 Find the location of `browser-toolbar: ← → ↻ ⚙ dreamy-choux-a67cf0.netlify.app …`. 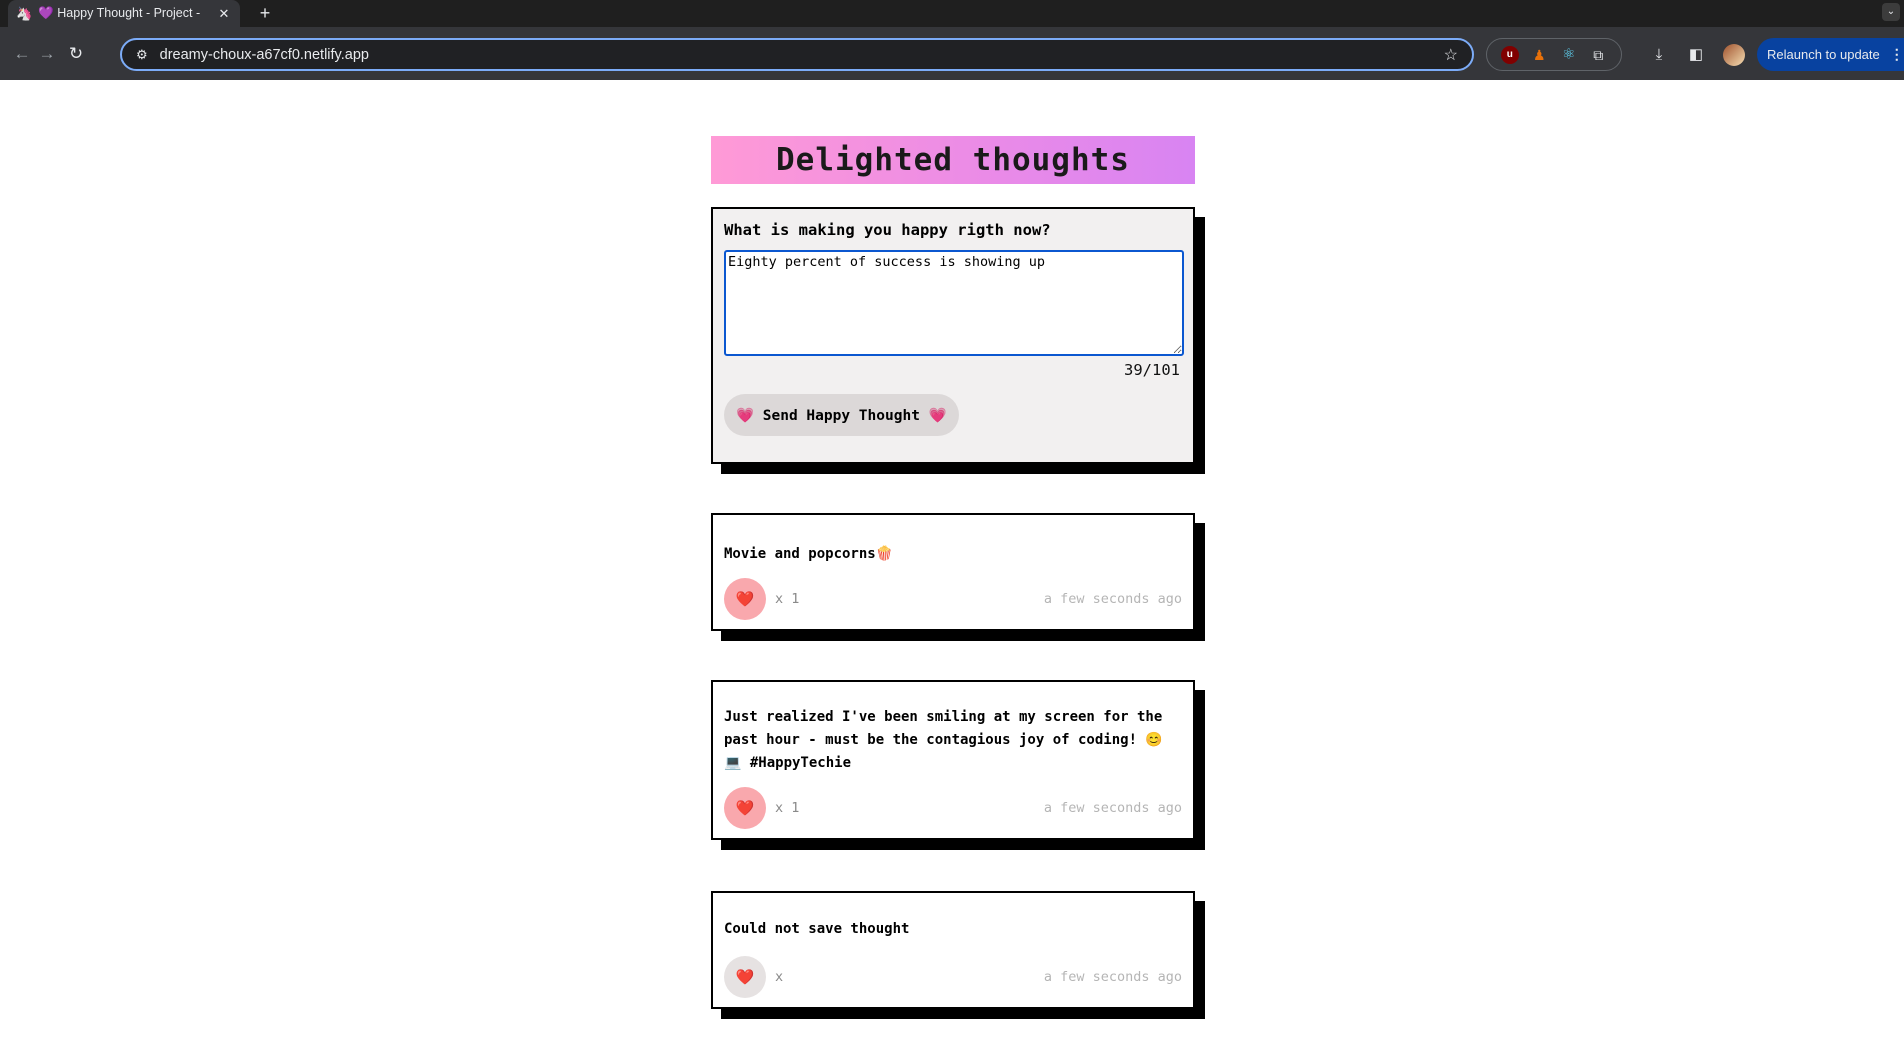

browser-toolbar: ← → ↻ ⚙ dreamy-choux-a67cf0.netlify.app … is located at coordinates (952, 53).